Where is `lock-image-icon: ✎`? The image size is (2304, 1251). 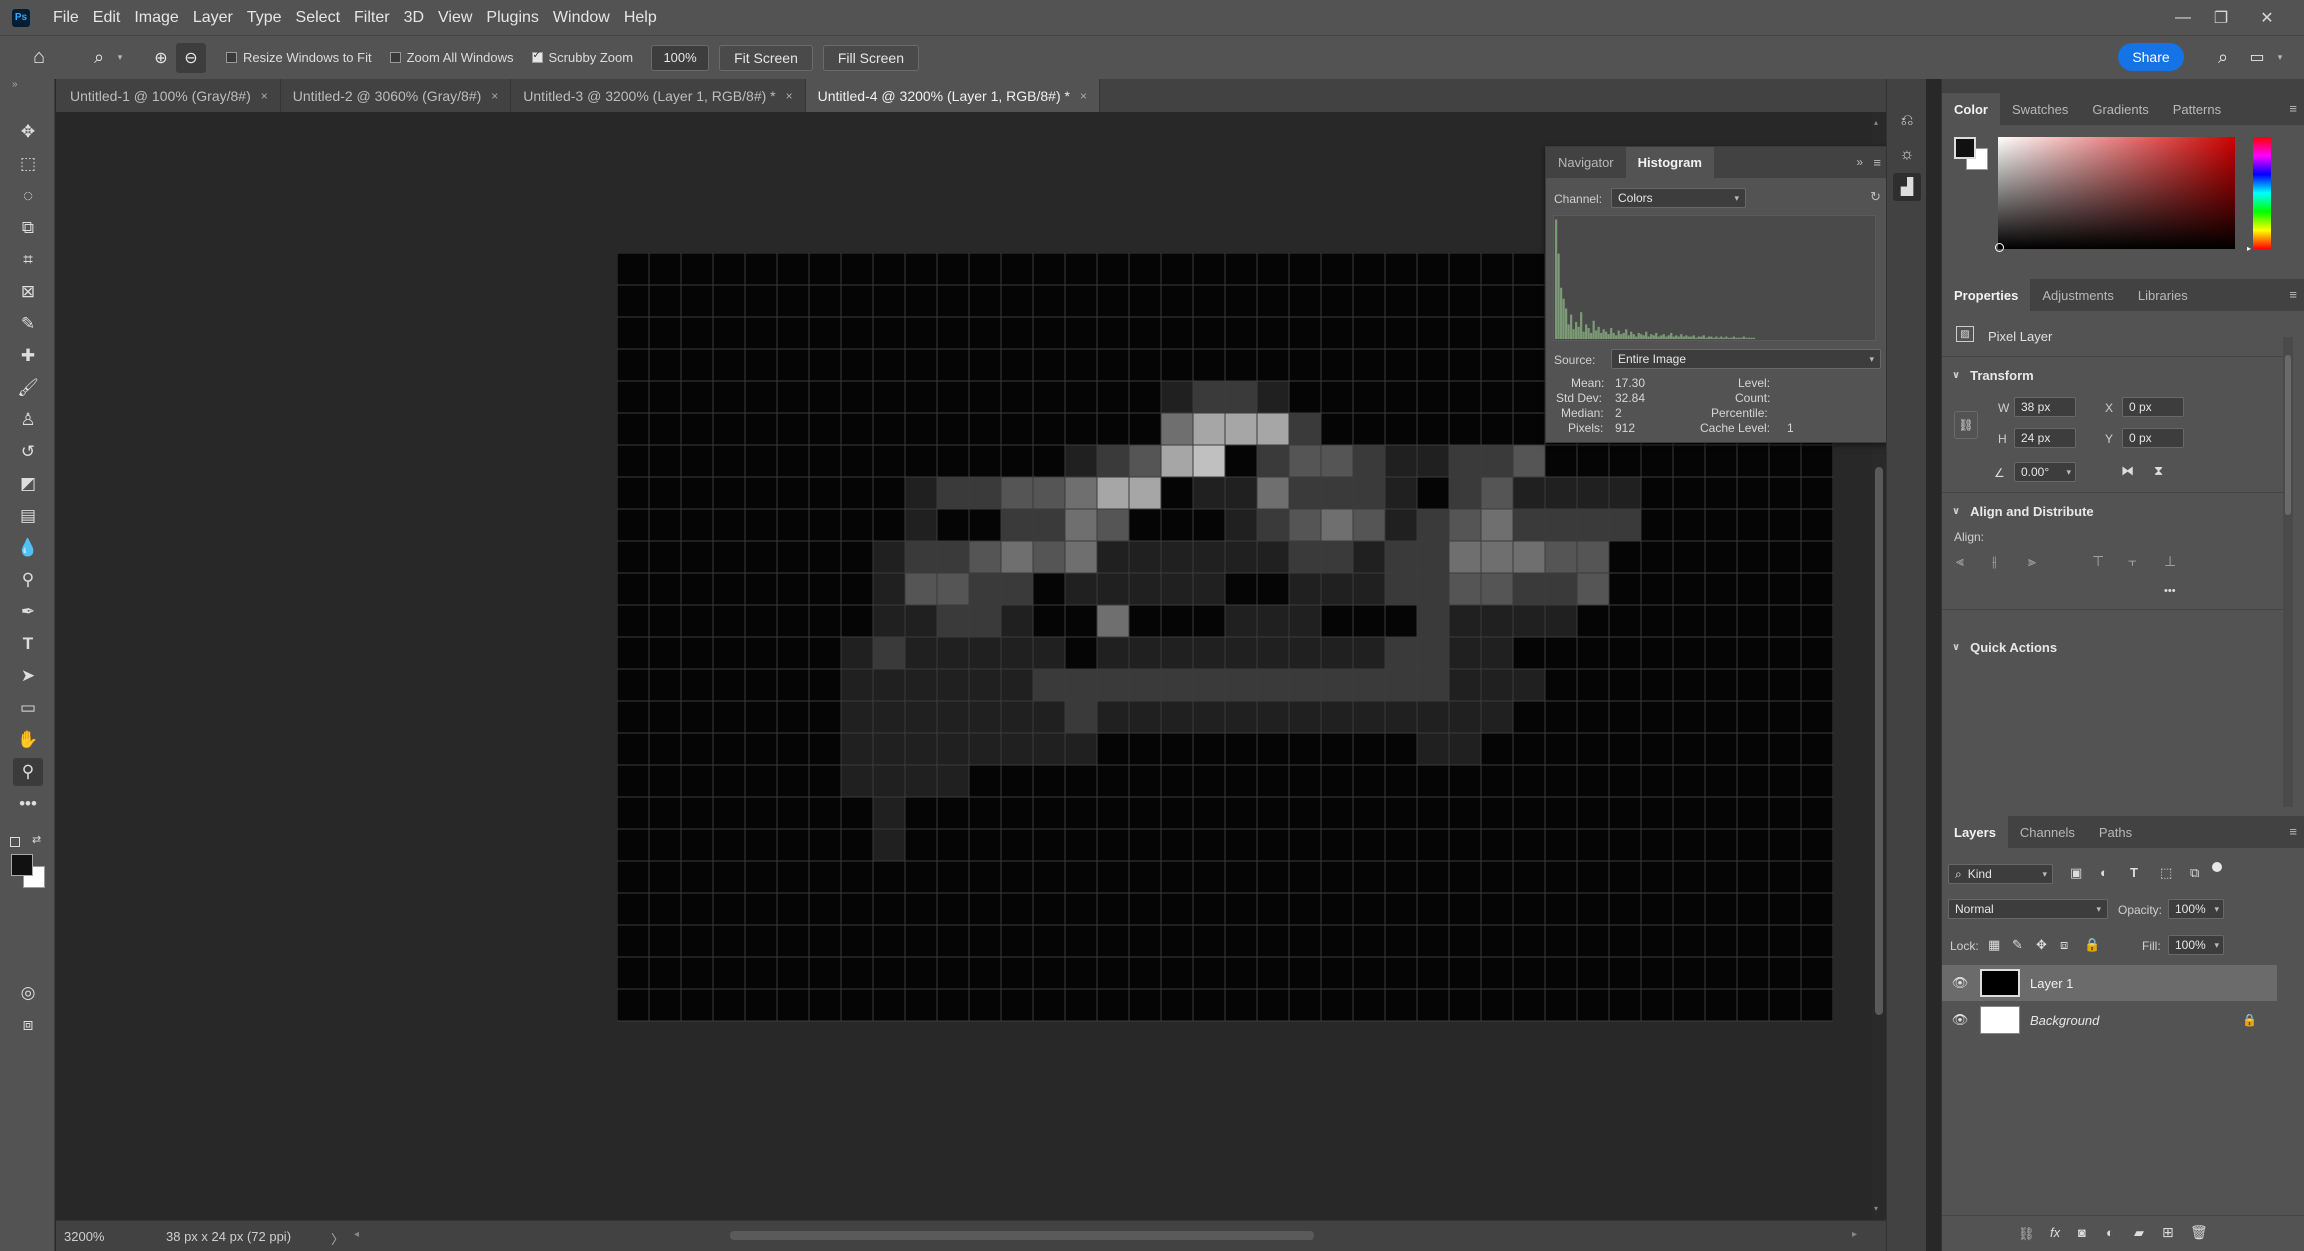
lock-image-icon: ✎ is located at coordinates (2017, 945).